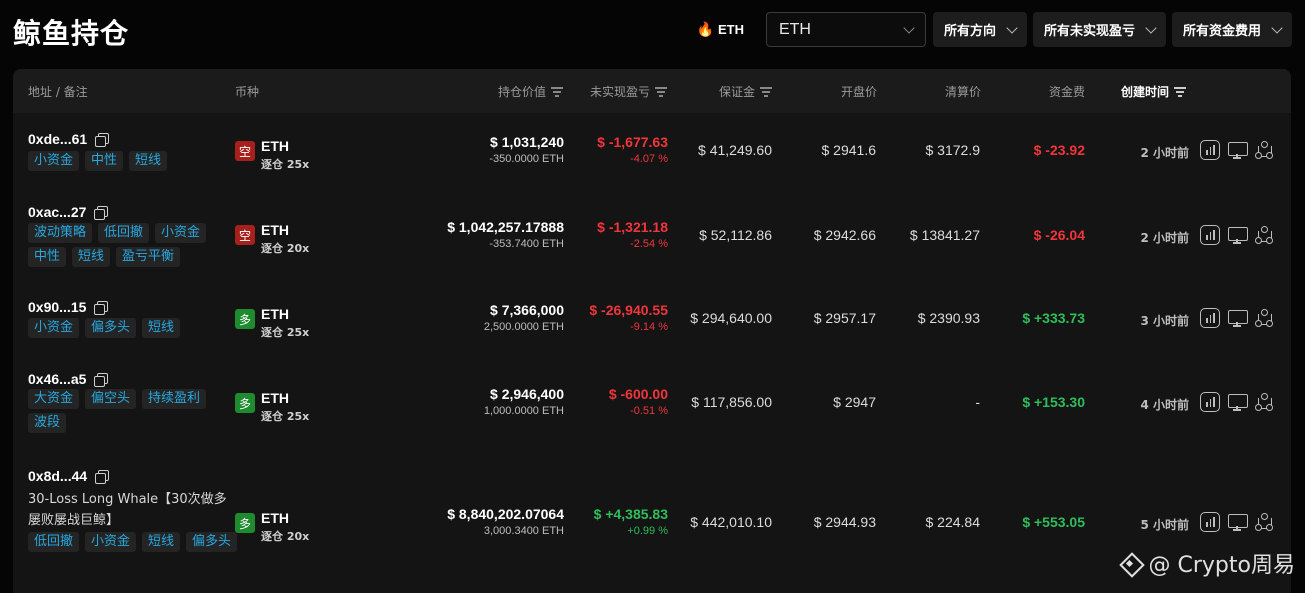 The width and height of the screenshot is (1305, 593). I want to click on tag: 波段, so click(47, 423).